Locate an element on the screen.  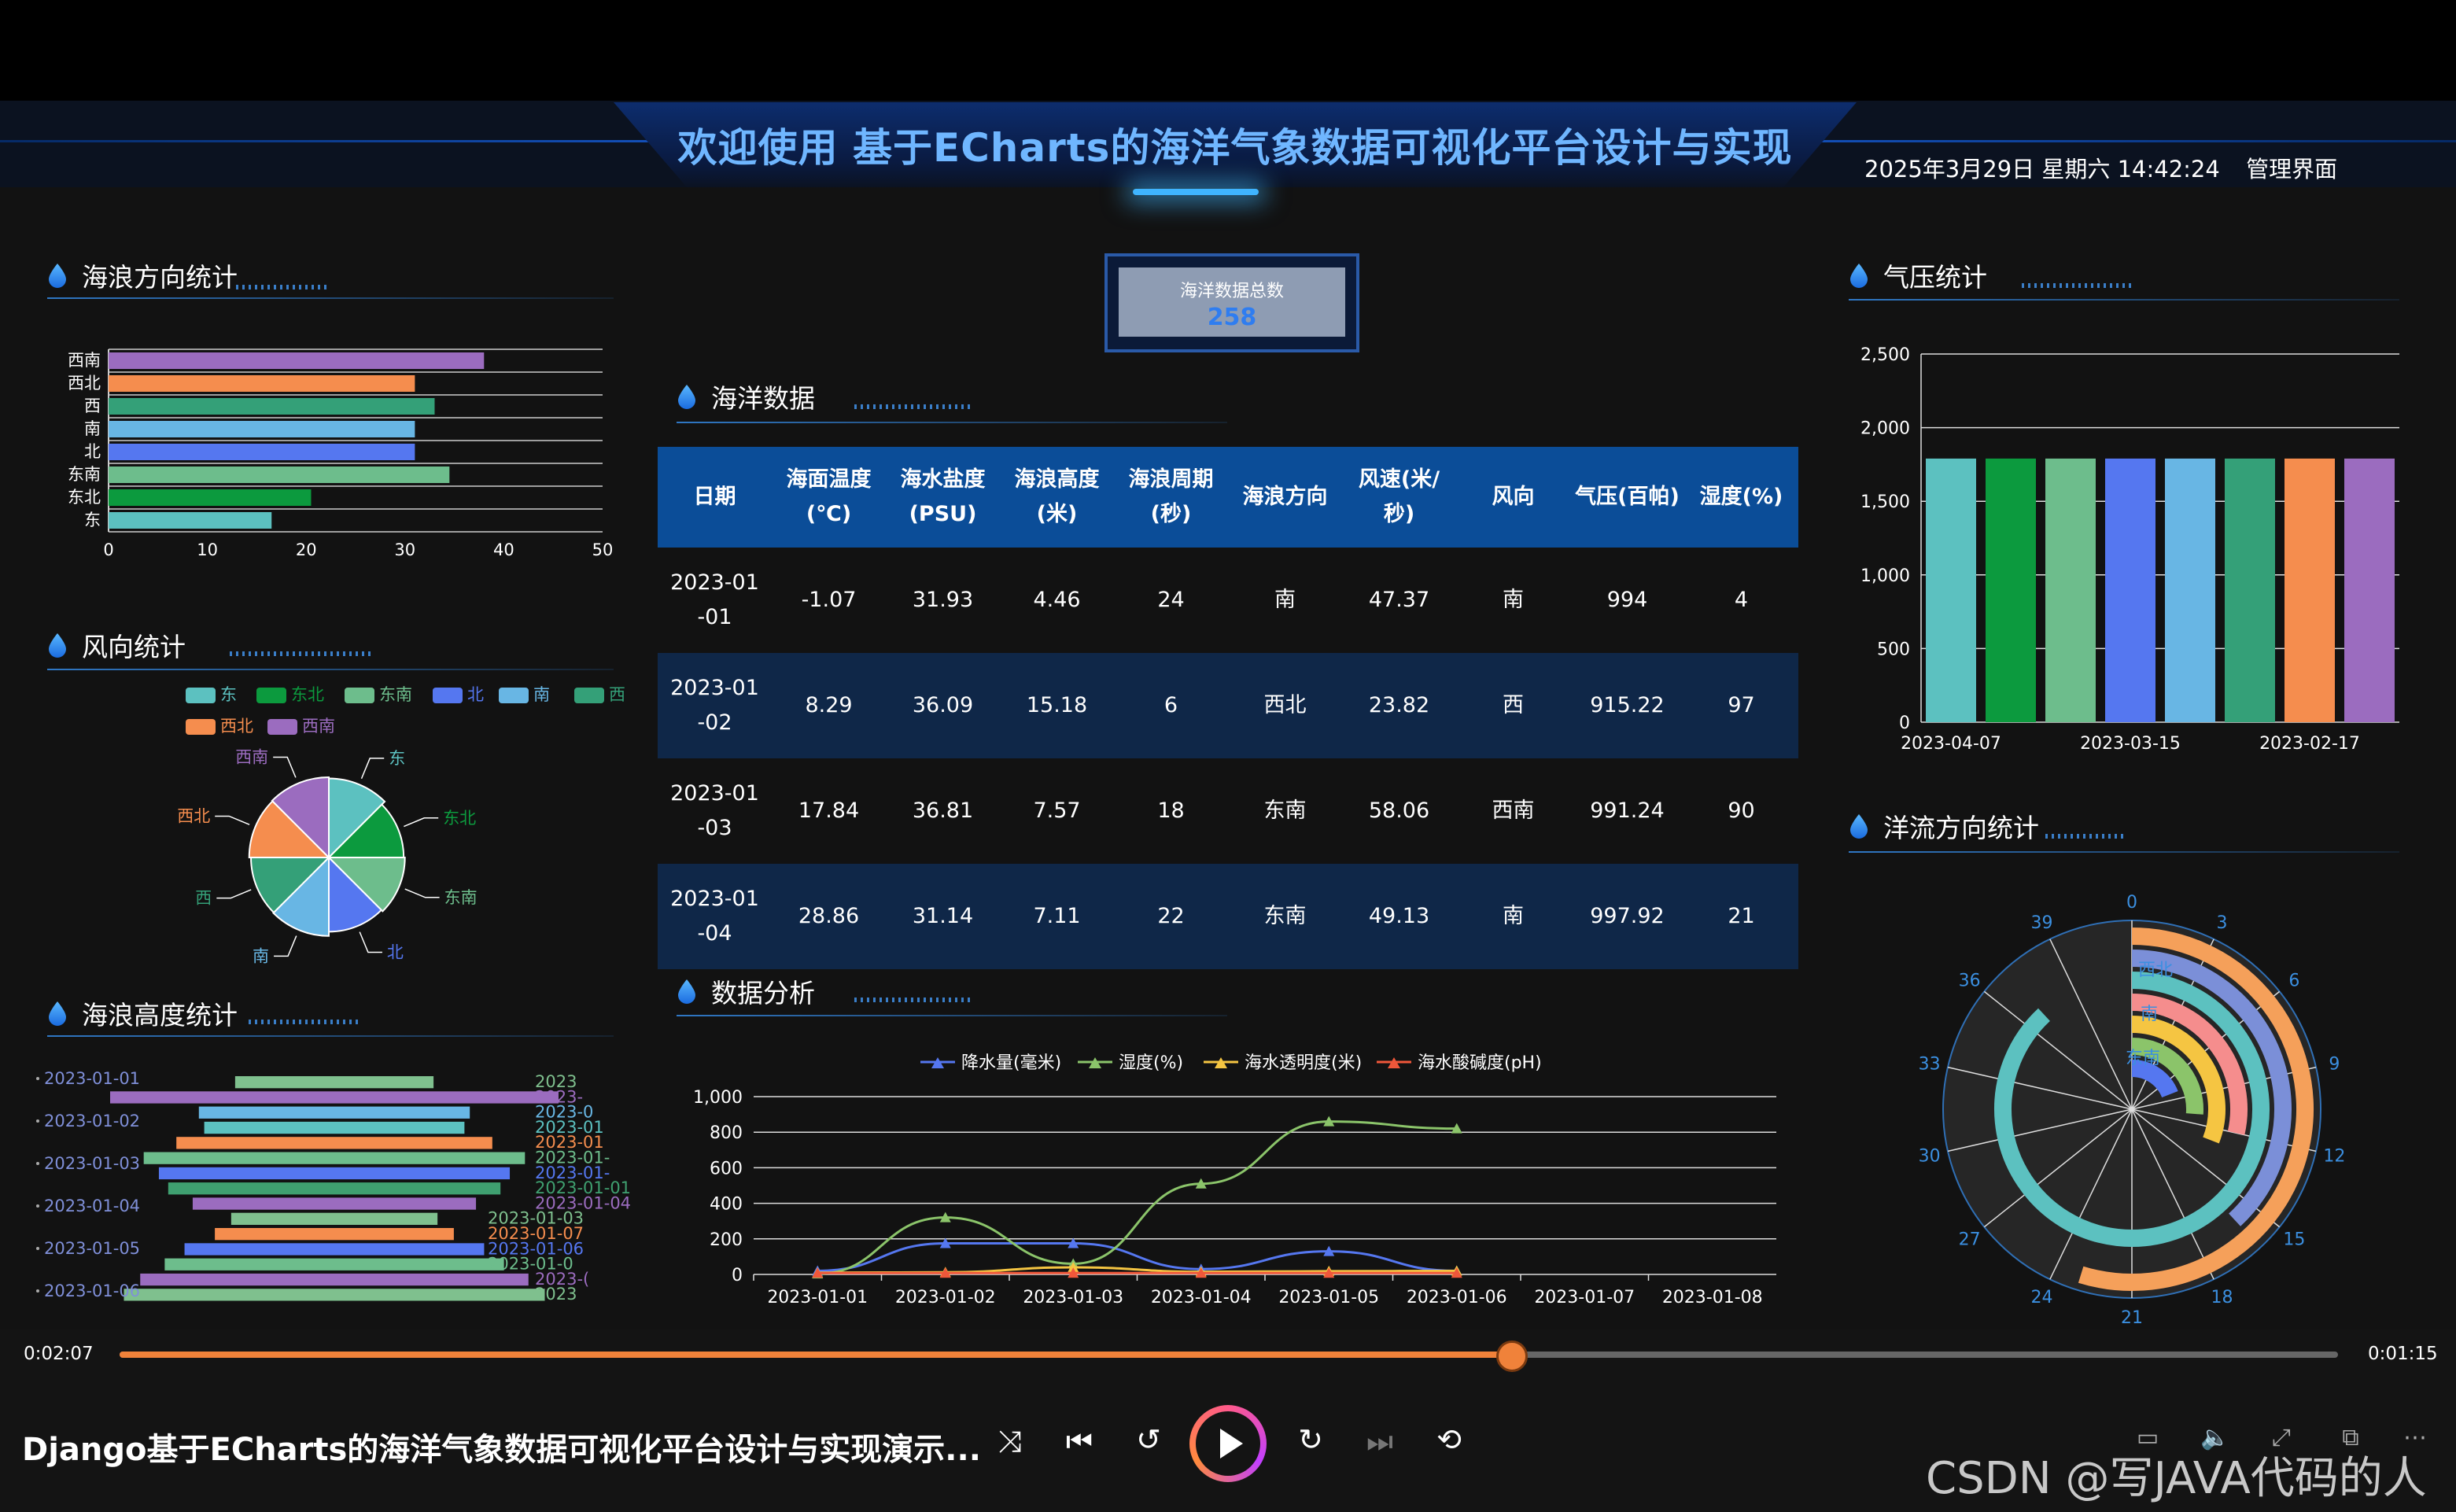
legend-label: 东 is located at coordinates (228, 694).